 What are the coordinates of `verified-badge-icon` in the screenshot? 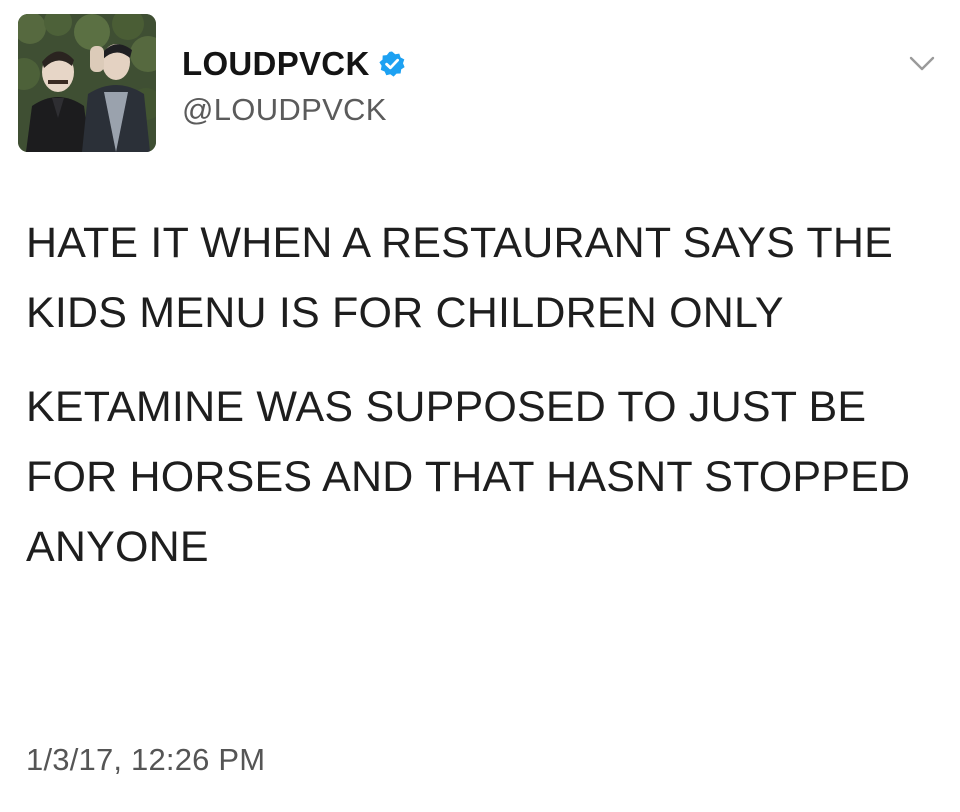 It's located at (392, 64).